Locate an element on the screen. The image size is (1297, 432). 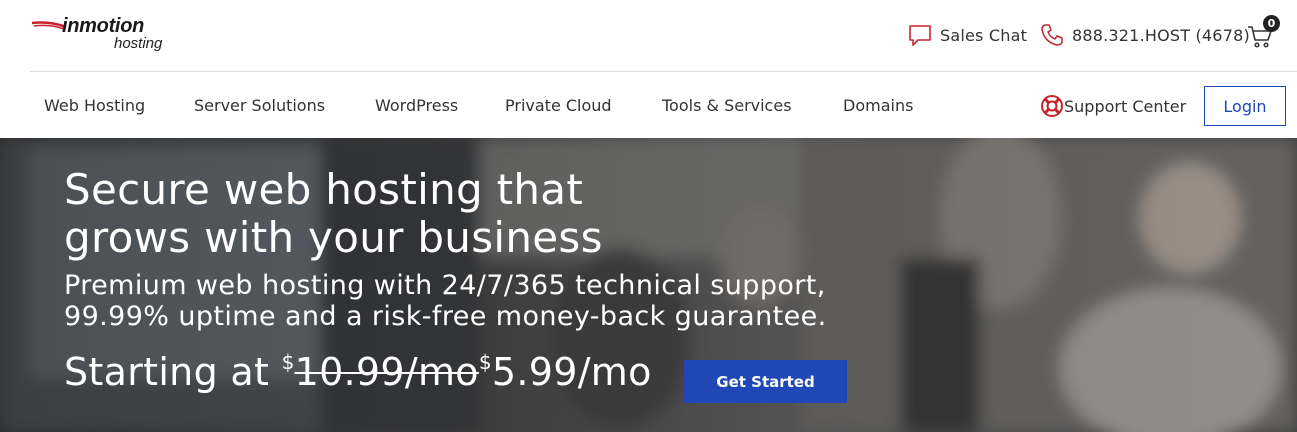
cart-button: 0 is located at coordinates (1263, 32).